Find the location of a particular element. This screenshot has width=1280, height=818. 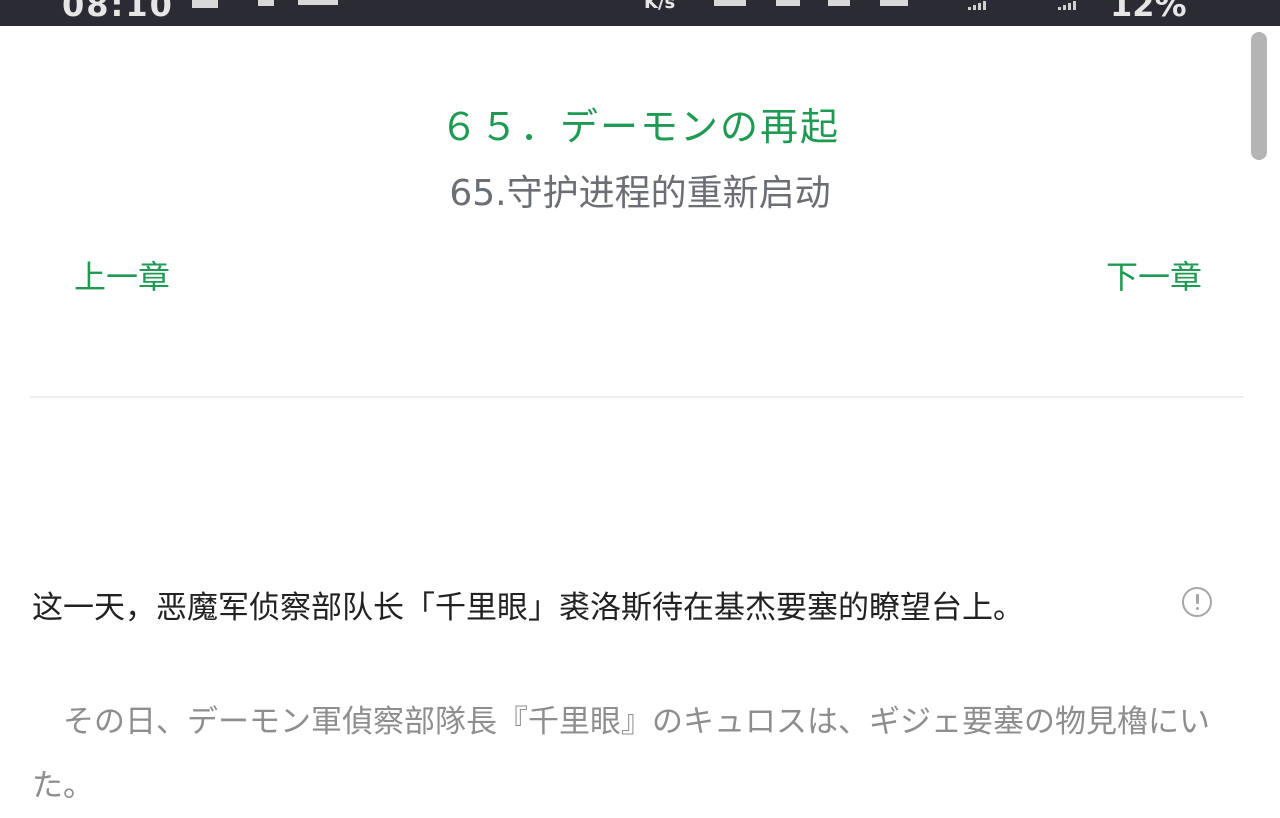

paragraph-japanese: その日、デーモン軍偵察部隊長『千里眼』のキュロスは、ギジェ要塞の物見櫓にいた。 is located at coordinates (621, 754).